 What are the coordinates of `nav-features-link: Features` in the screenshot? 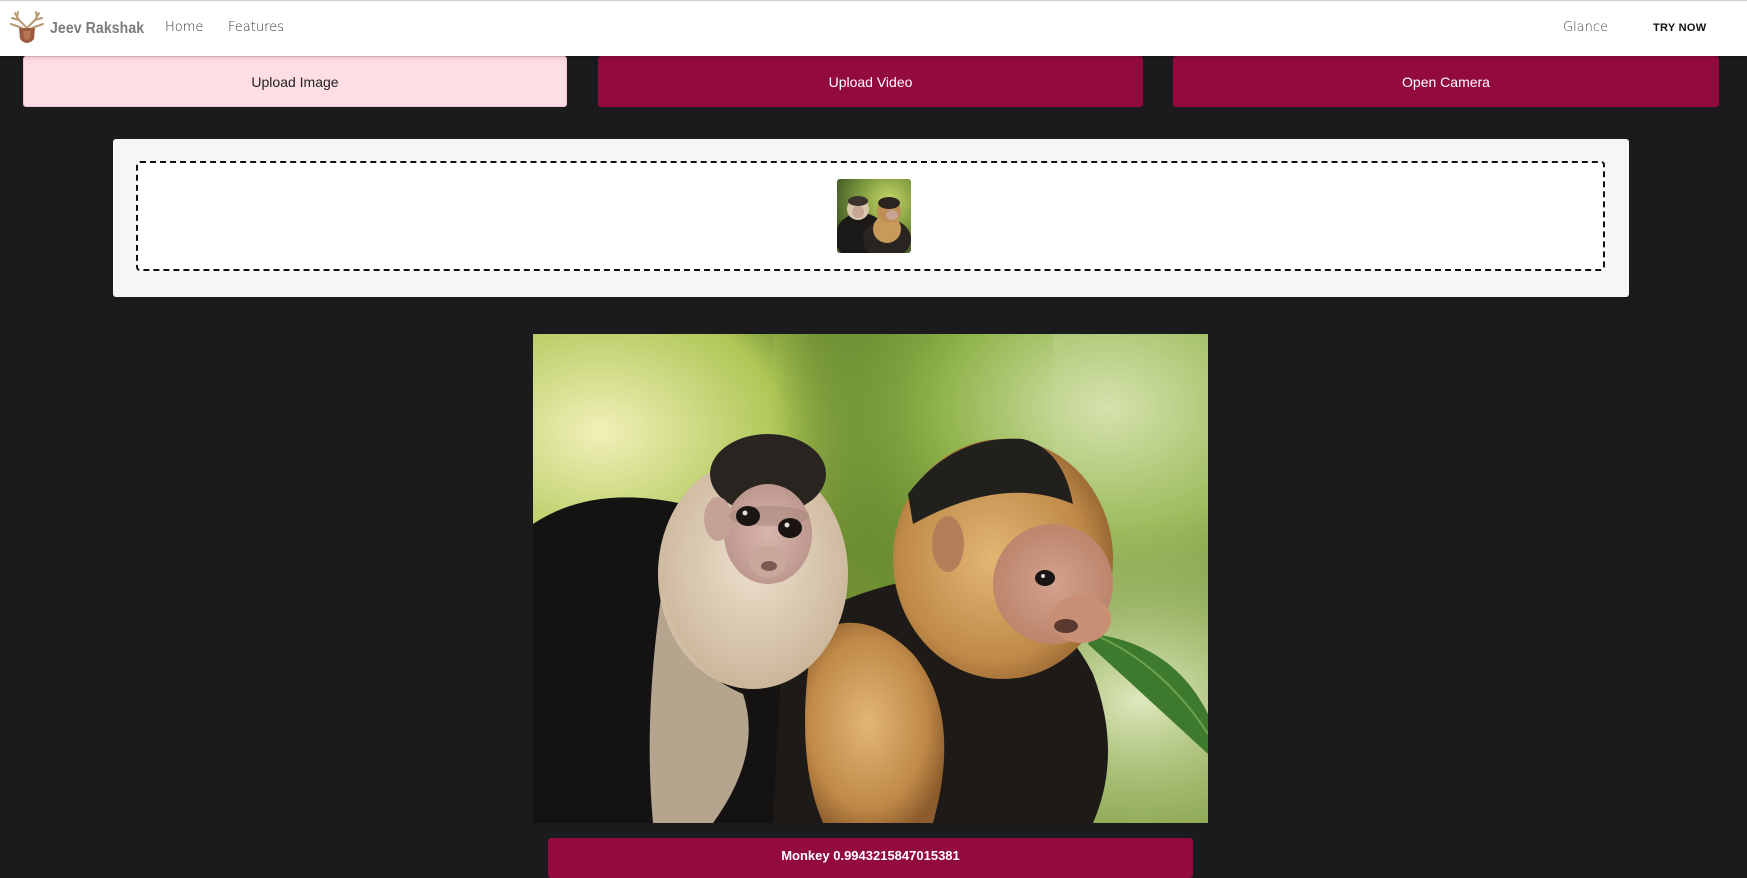 It's located at (256, 27).